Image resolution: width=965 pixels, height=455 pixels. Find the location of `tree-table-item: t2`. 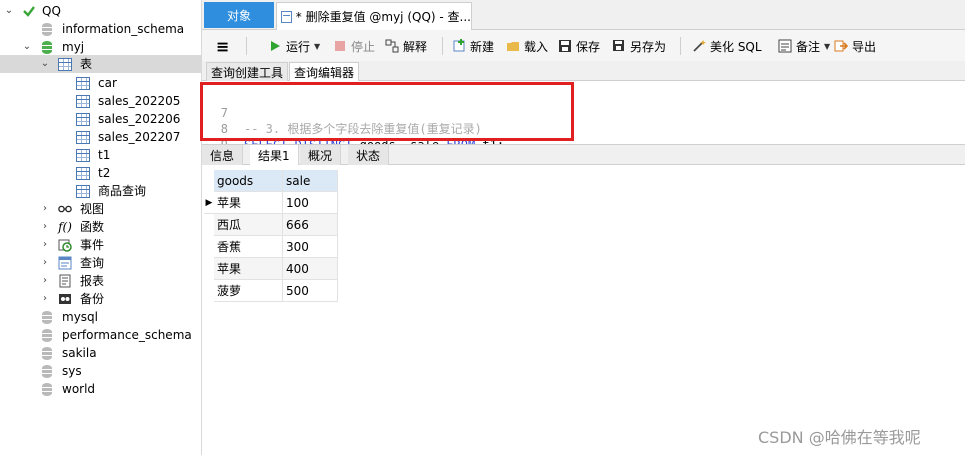

tree-table-item: t2 is located at coordinates (100, 173).